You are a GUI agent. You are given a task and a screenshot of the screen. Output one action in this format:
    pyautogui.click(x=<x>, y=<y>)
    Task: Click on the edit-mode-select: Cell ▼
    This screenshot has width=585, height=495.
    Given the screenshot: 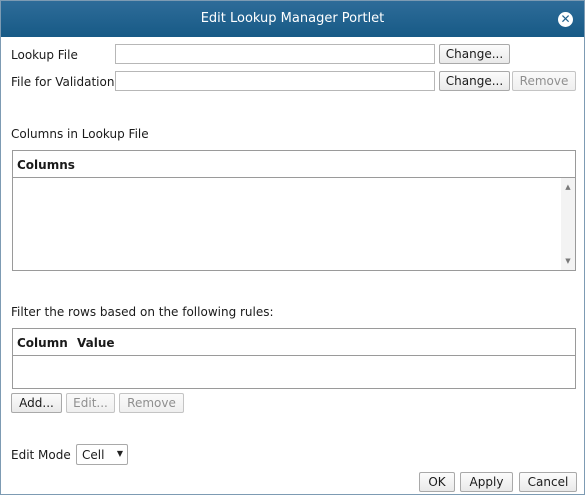 What is the action you would take?
    pyautogui.click(x=102, y=454)
    